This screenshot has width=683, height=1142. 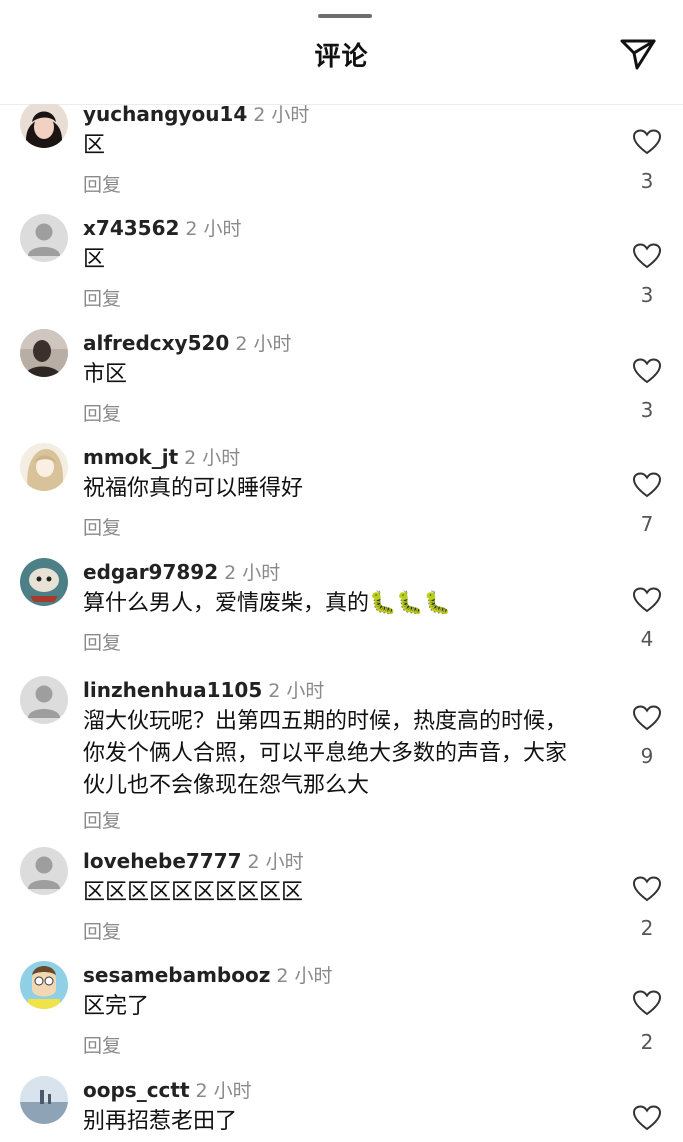 What do you see at coordinates (131, 228) in the screenshot?
I see `comment-username: x743562` at bounding box center [131, 228].